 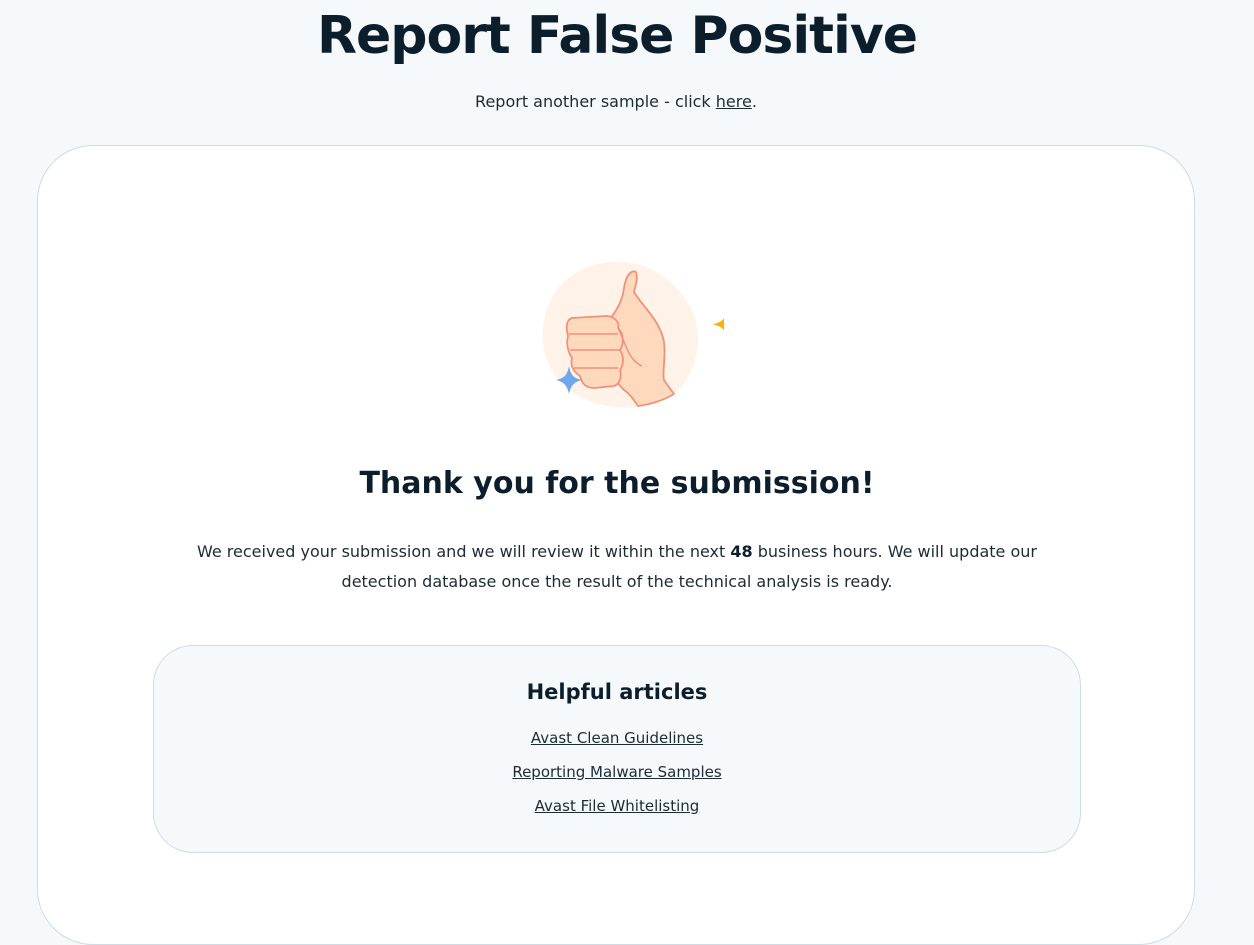 I want to click on article-link-clean-guidelines: Avast Clean Guidelines, so click(x=617, y=738).